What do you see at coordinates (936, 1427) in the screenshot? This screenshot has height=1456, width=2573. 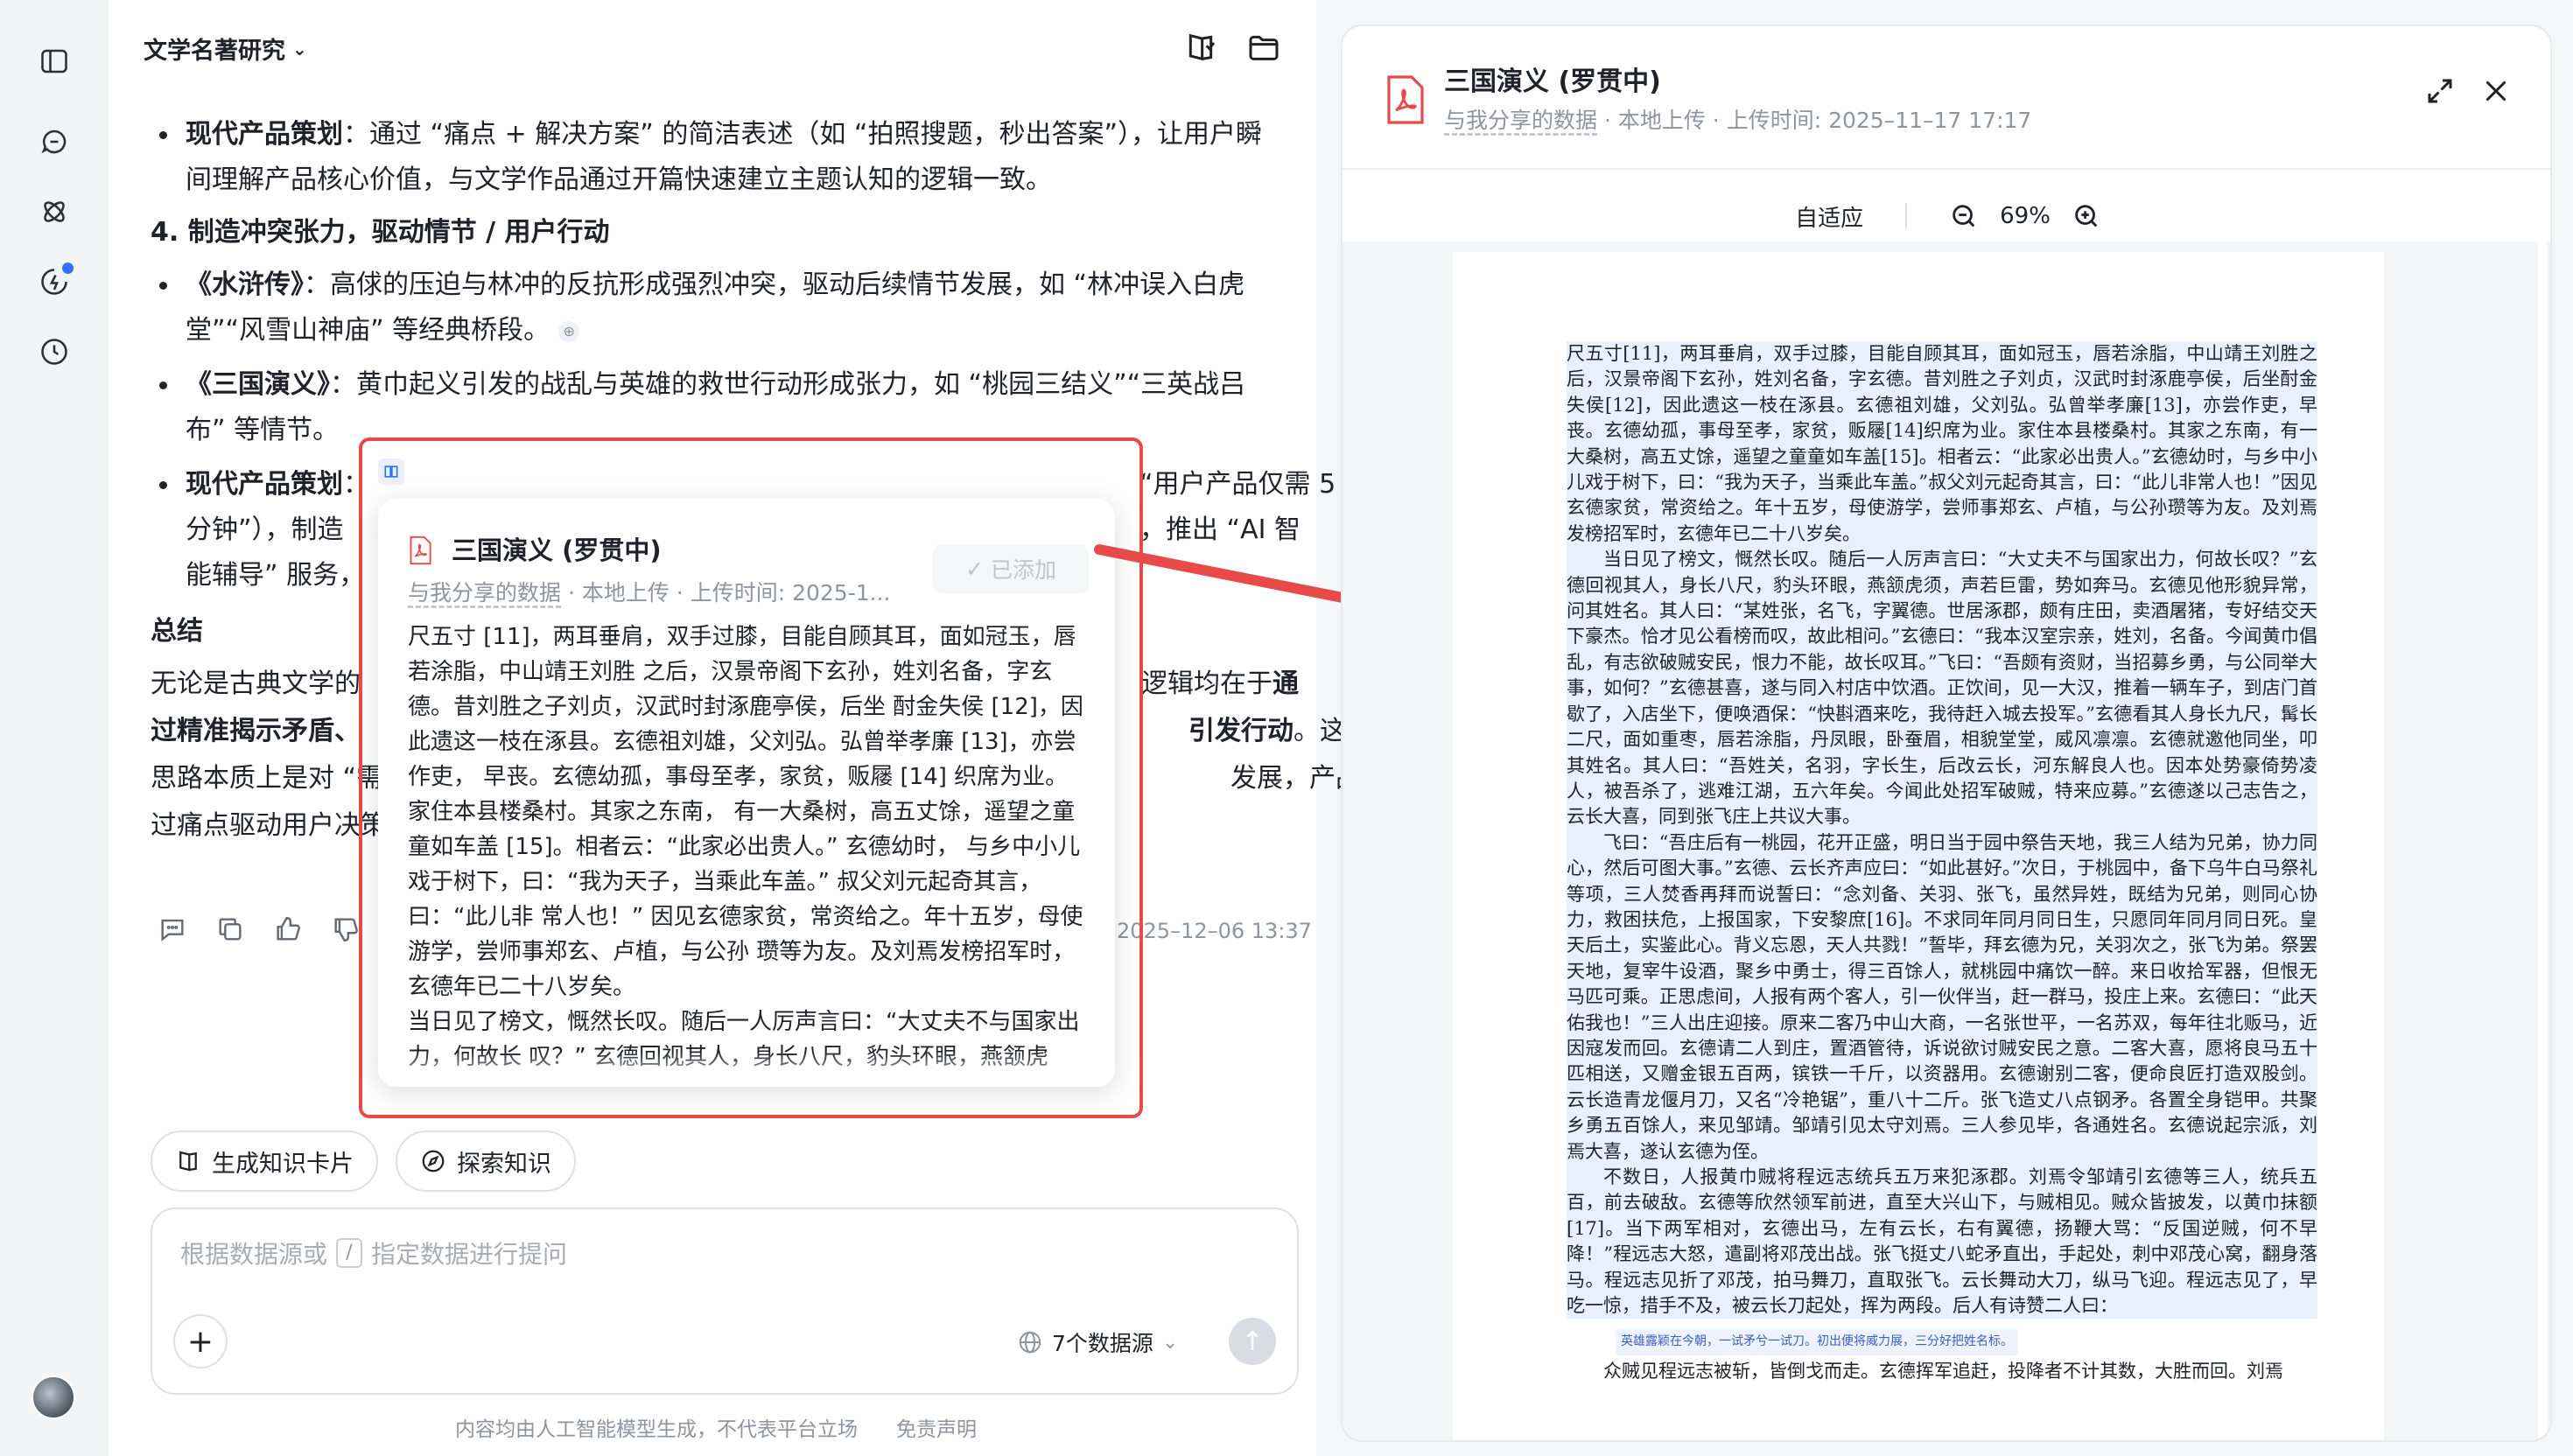 I see `disclaimer-link: 免责声明` at bounding box center [936, 1427].